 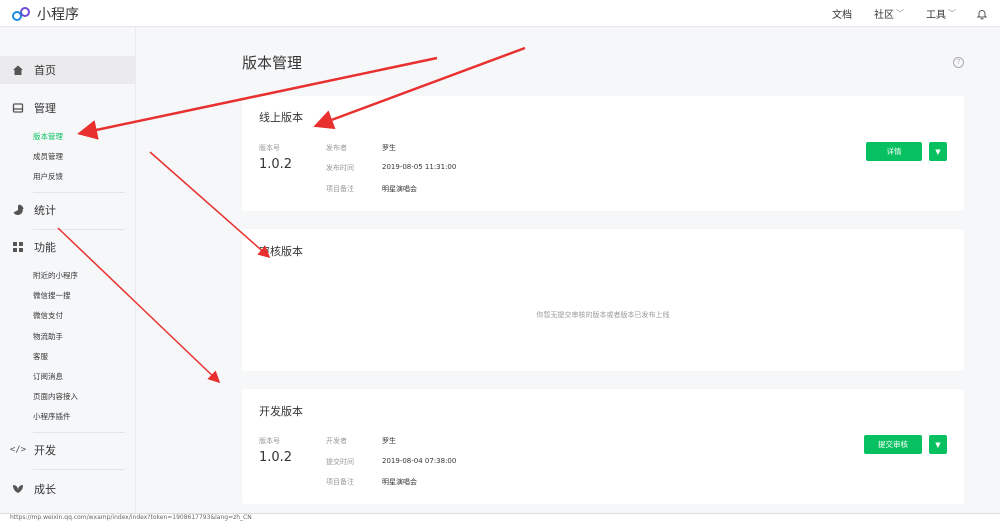 I want to click on sidebar-subitem-search: 微信搜一搜, so click(x=52, y=295).